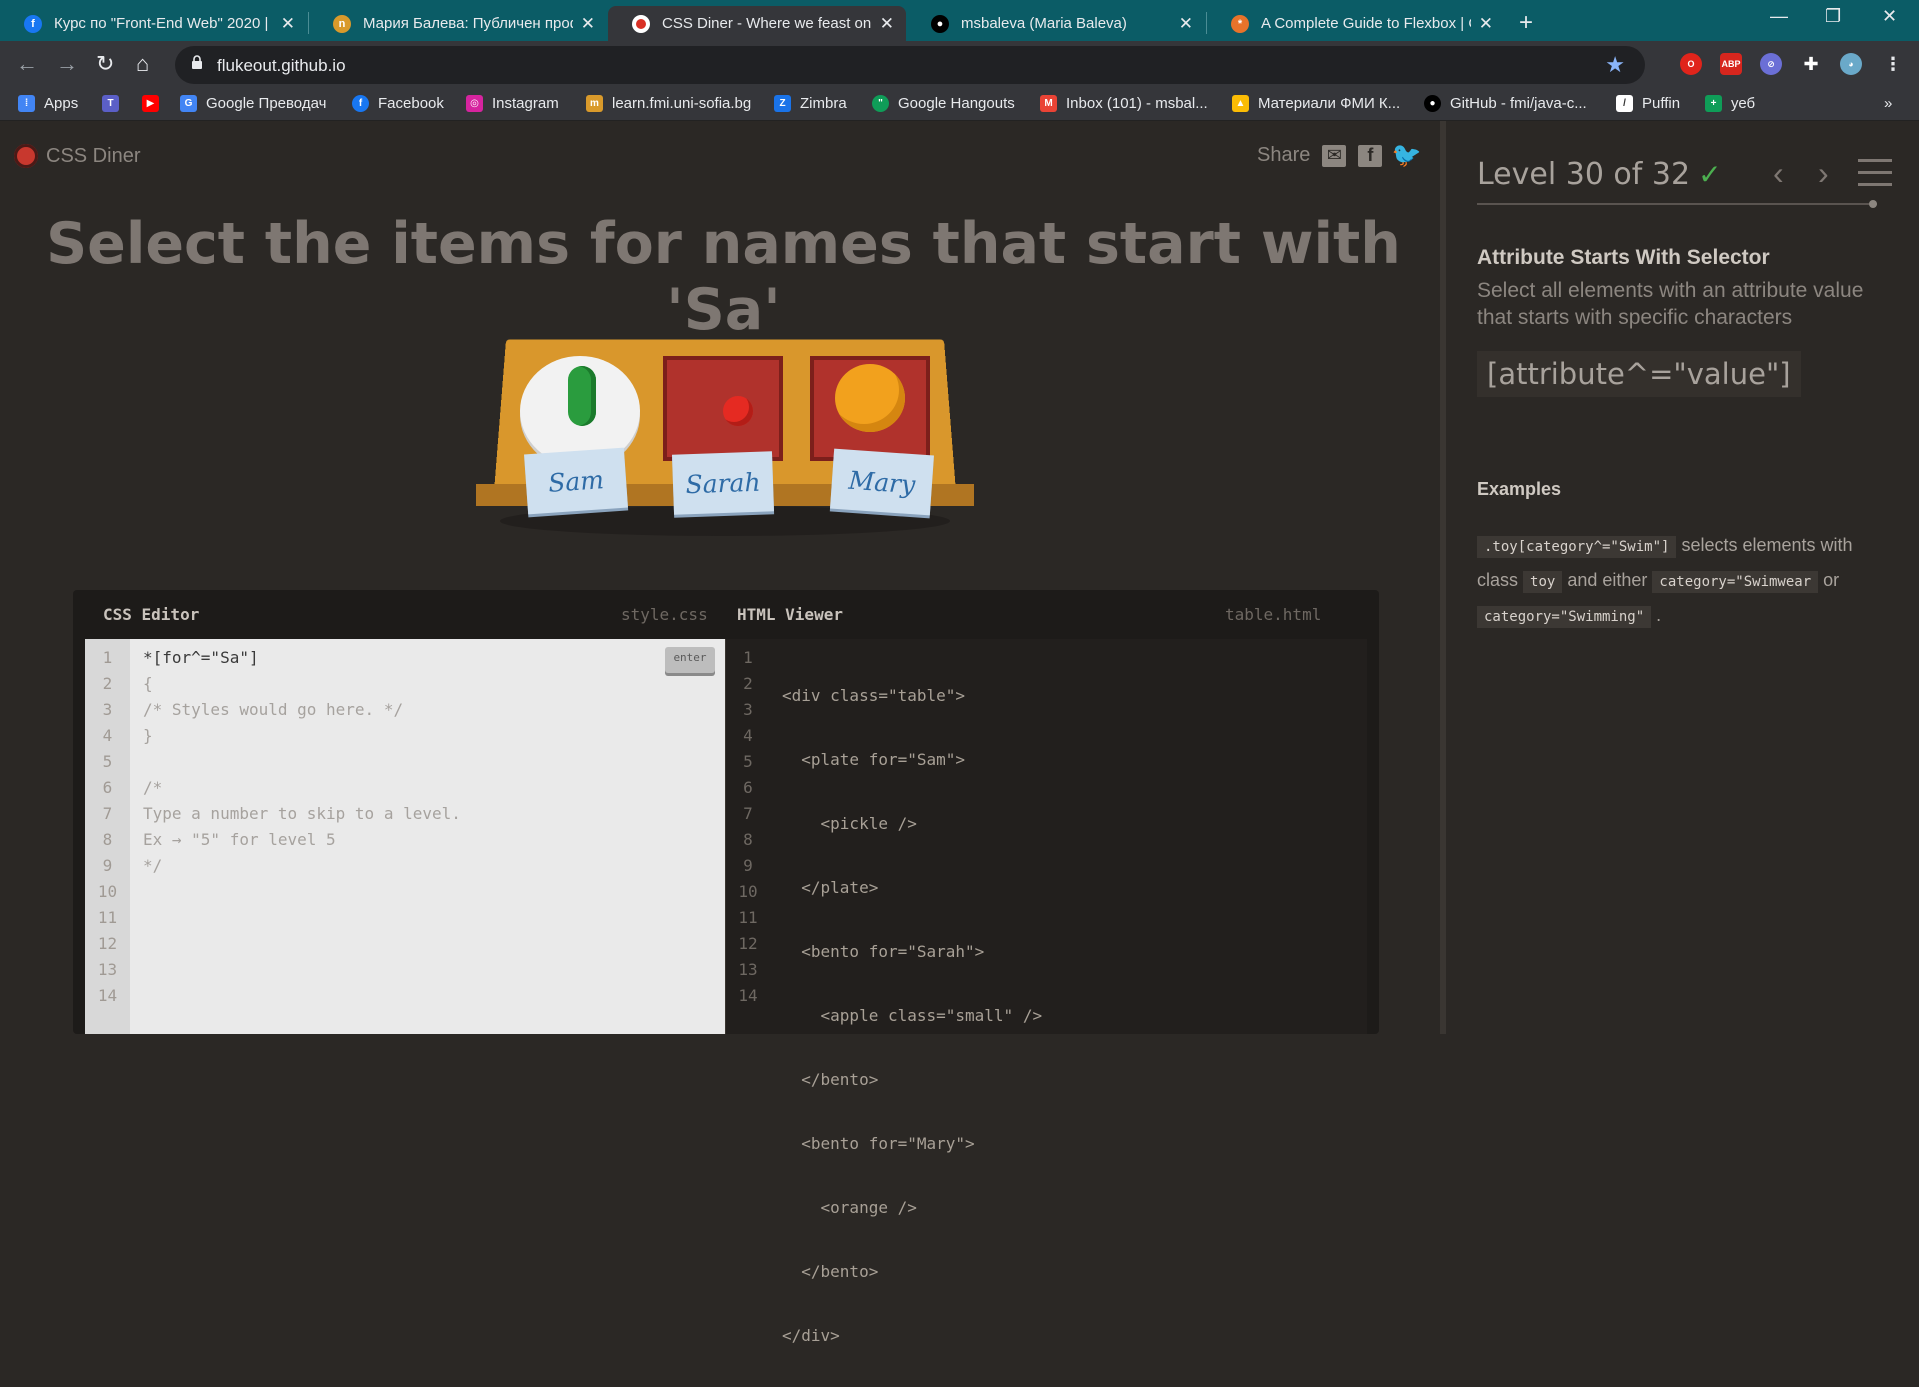 The height and width of the screenshot is (1387, 1919). Describe the element at coordinates (1056, 23) in the screenshot. I see `tab-github: ● msbaleva (Maria Baleva) ✕` at that location.